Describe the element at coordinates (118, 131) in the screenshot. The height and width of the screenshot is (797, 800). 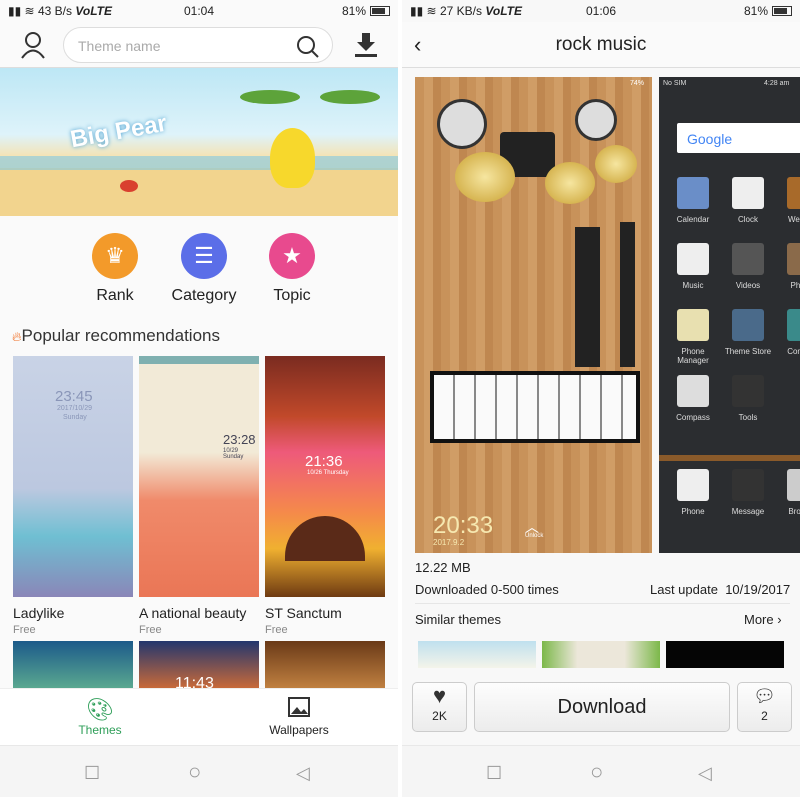
I see `banner-title: Big Pear` at that location.